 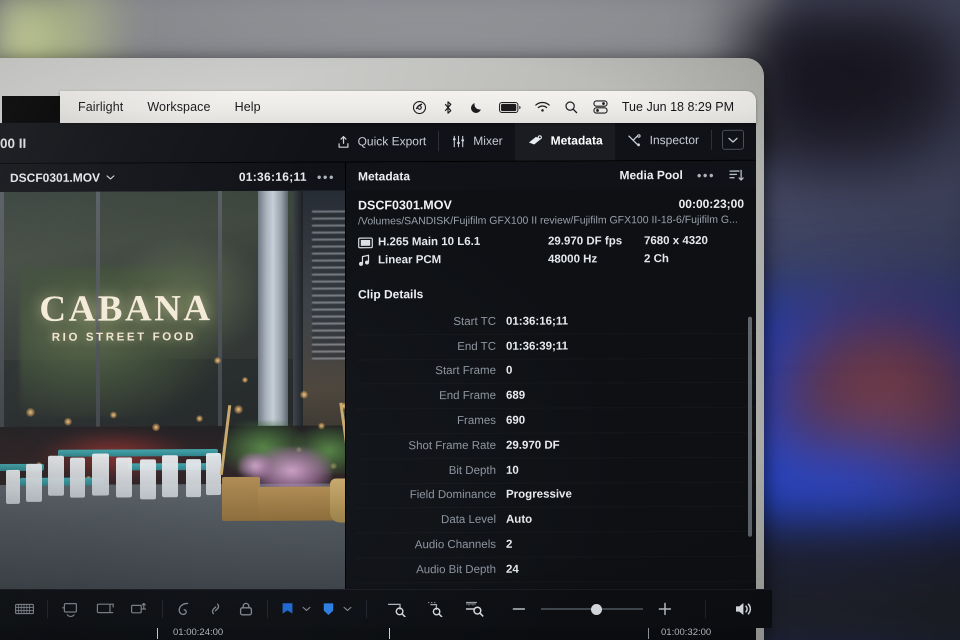 What do you see at coordinates (651, 175) in the screenshot?
I see `media-pool-tab: Media Pool` at bounding box center [651, 175].